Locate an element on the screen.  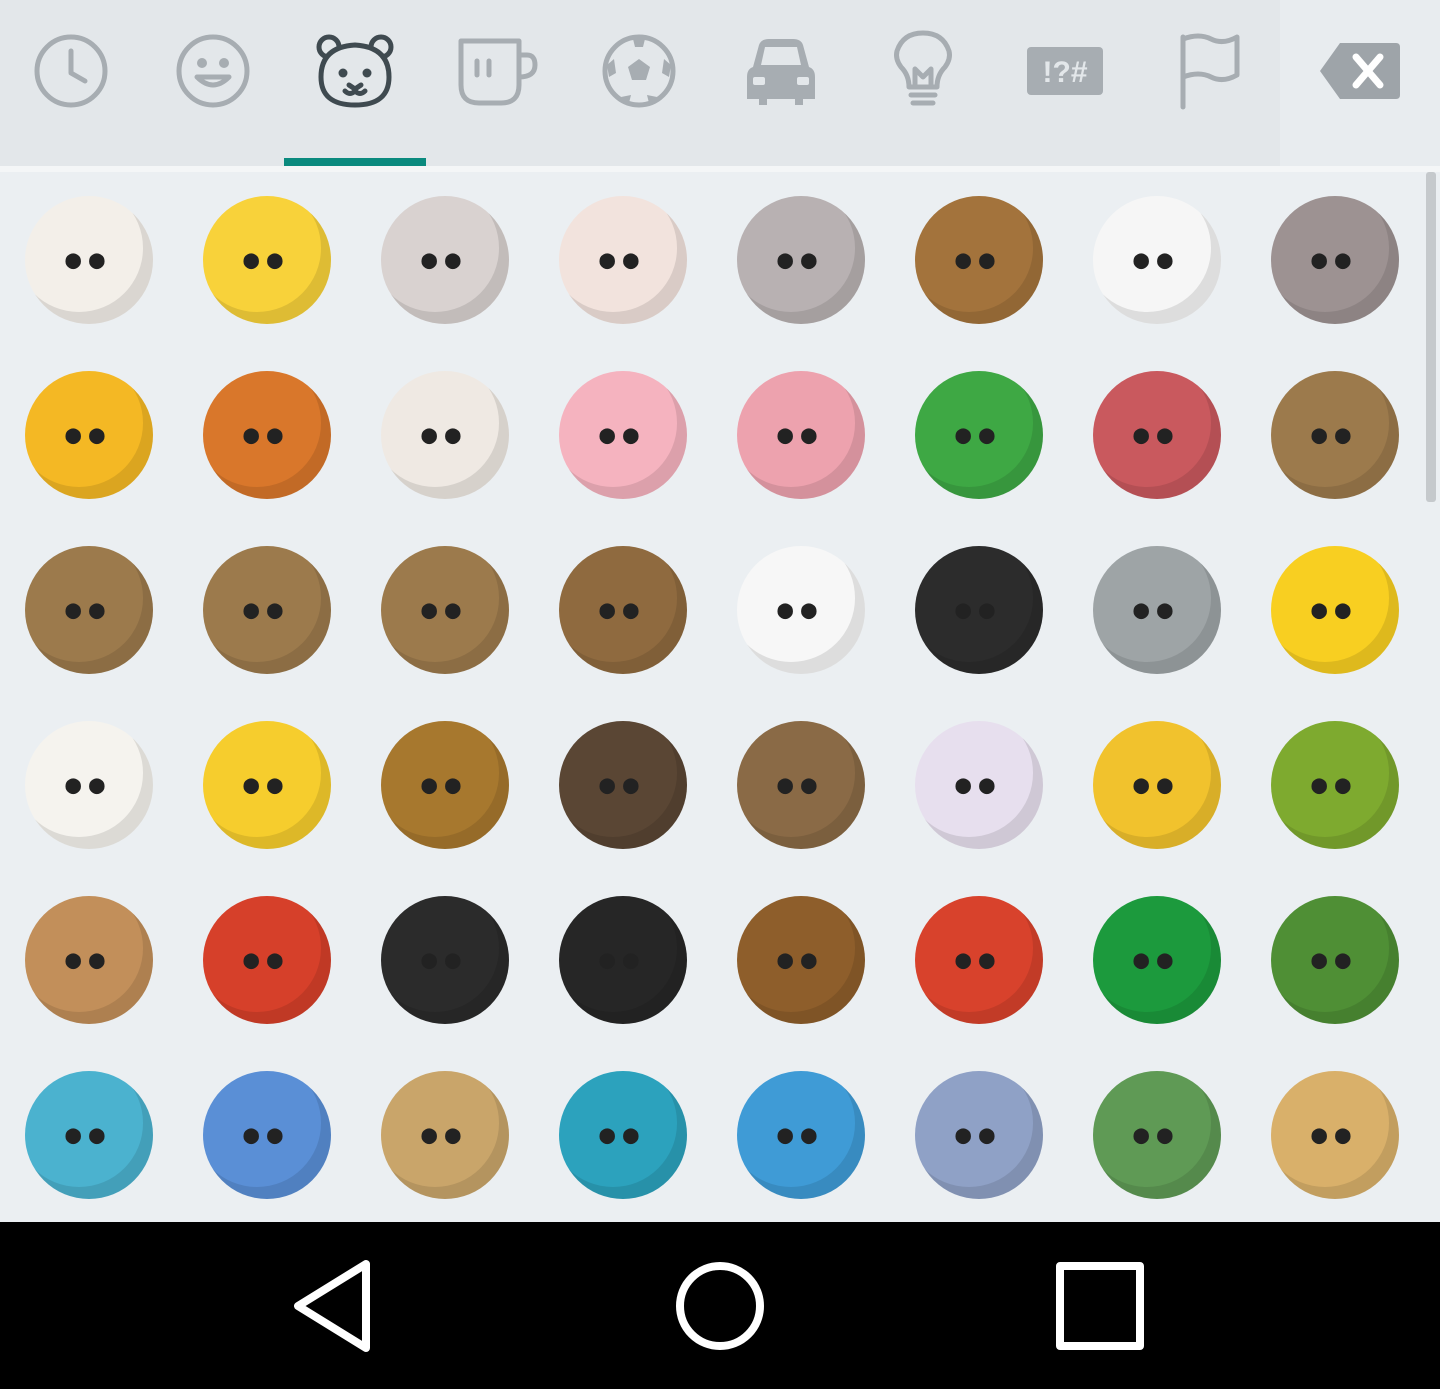
wolf-face-icon: ●● is located at coordinates (445, 784).